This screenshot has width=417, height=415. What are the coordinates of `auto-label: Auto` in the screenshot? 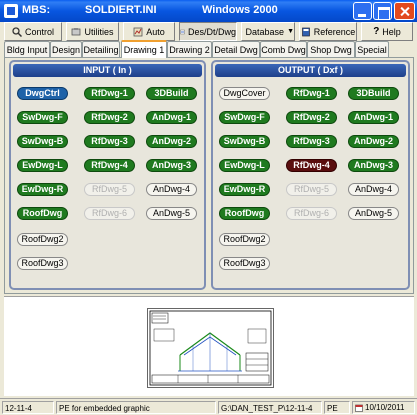 It's located at (155, 31).